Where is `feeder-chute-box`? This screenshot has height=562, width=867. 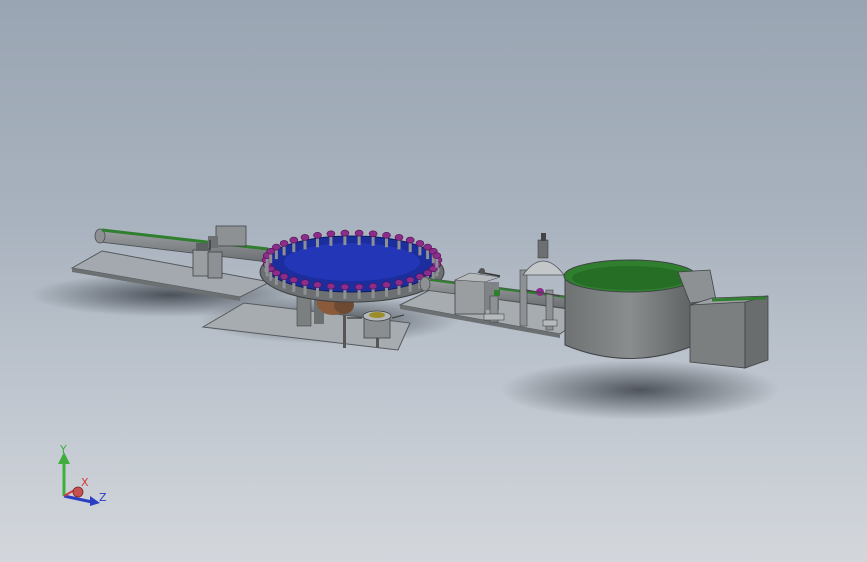
feeder-chute-box is located at coordinates (723, 319).